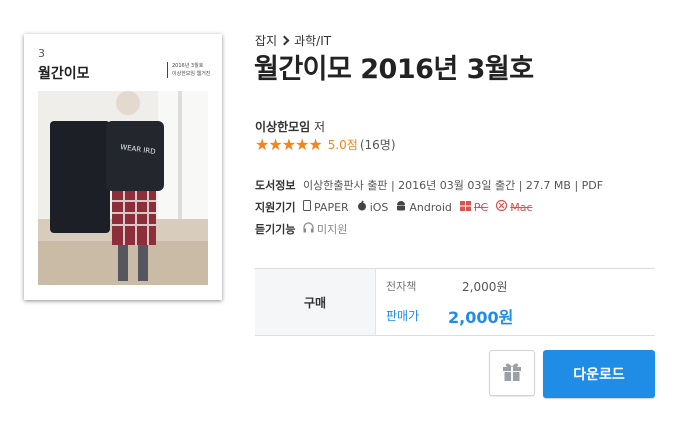  What do you see at coordinates (481, 207) in the screenshot?
I see `platform-label: PC` at bounding box center [481, 207].